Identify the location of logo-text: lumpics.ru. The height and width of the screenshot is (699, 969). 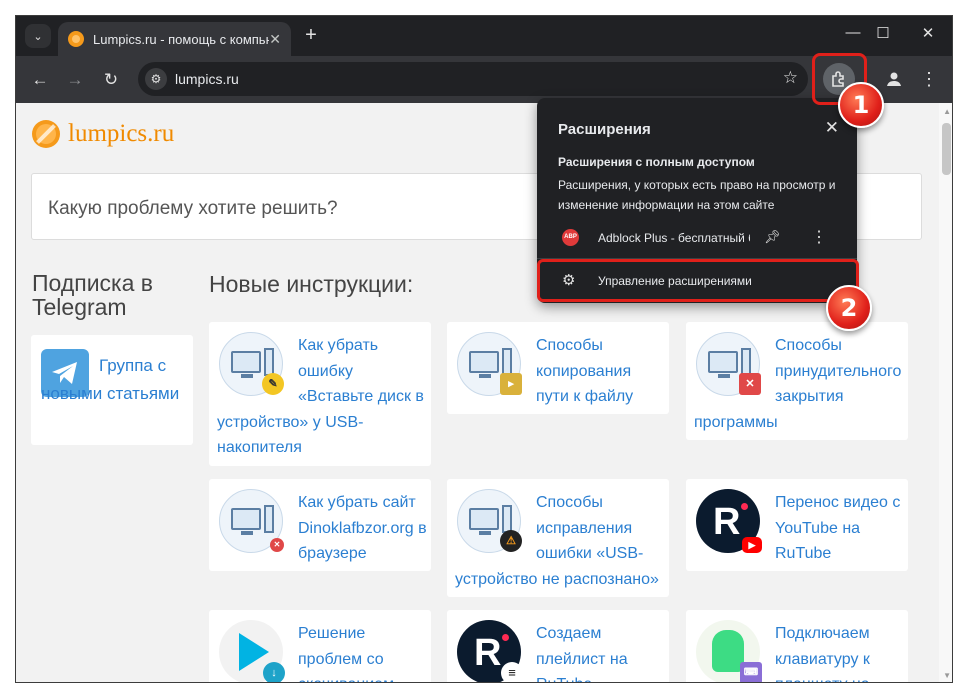
(121, 133).